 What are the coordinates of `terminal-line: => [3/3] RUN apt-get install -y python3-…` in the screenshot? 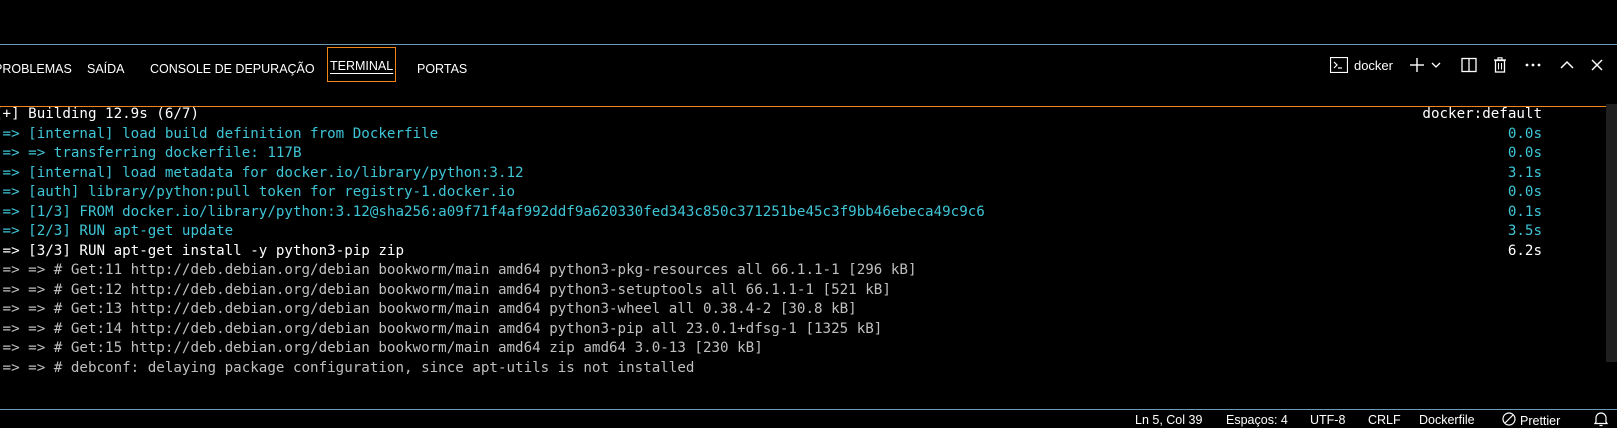 It's located at (771, 251).